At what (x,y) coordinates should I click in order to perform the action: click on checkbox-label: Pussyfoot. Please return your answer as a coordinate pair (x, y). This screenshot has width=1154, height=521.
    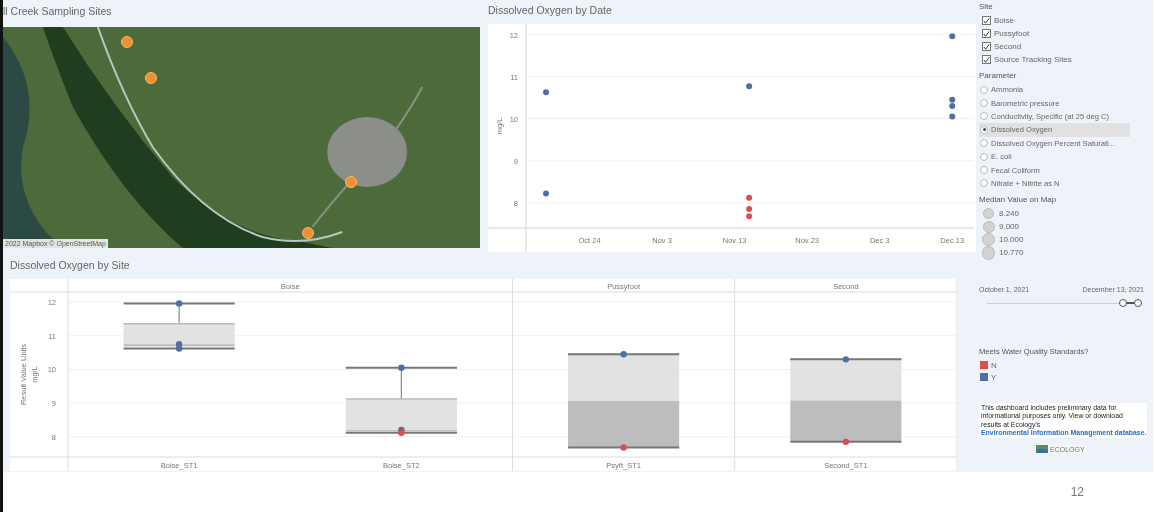
    Looking at the image, I should click on (1012, 33).